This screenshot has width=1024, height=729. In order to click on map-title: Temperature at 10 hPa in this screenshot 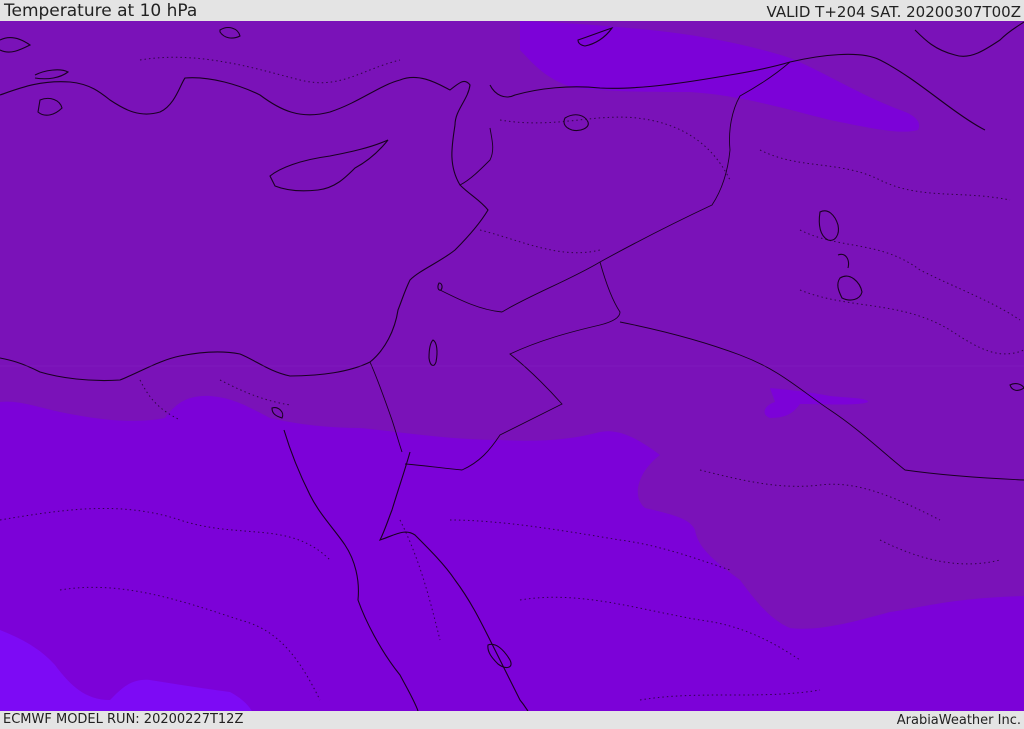, I will do `click(101, 11)`.